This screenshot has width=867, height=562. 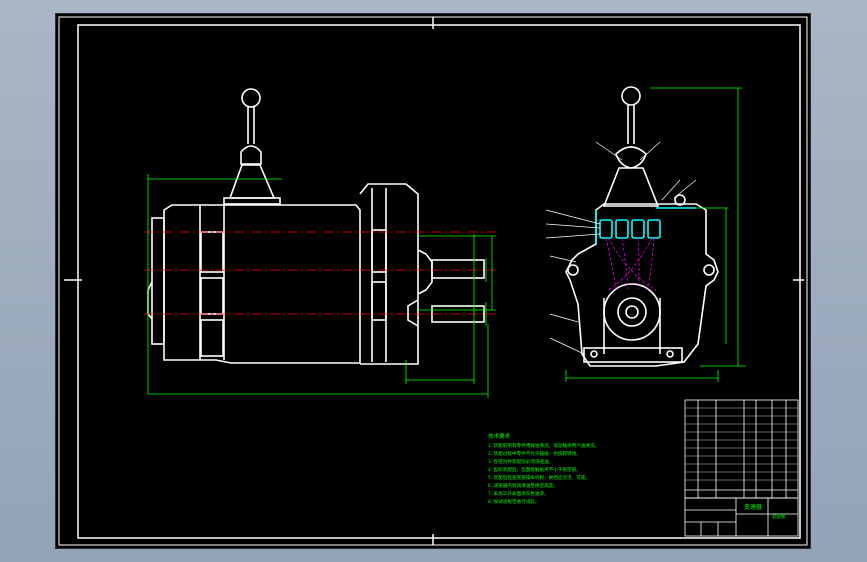 I want to click on side-dimensions, so click(x=655, y=234).